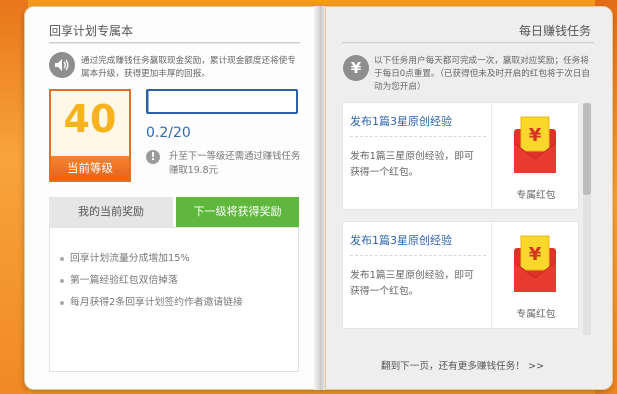 This screenshot has height=394, width=617. What do you see at coordinates (90, 168) in the screenshot?
I see `level-label: 当前等级` at bounding box center [90, 168].